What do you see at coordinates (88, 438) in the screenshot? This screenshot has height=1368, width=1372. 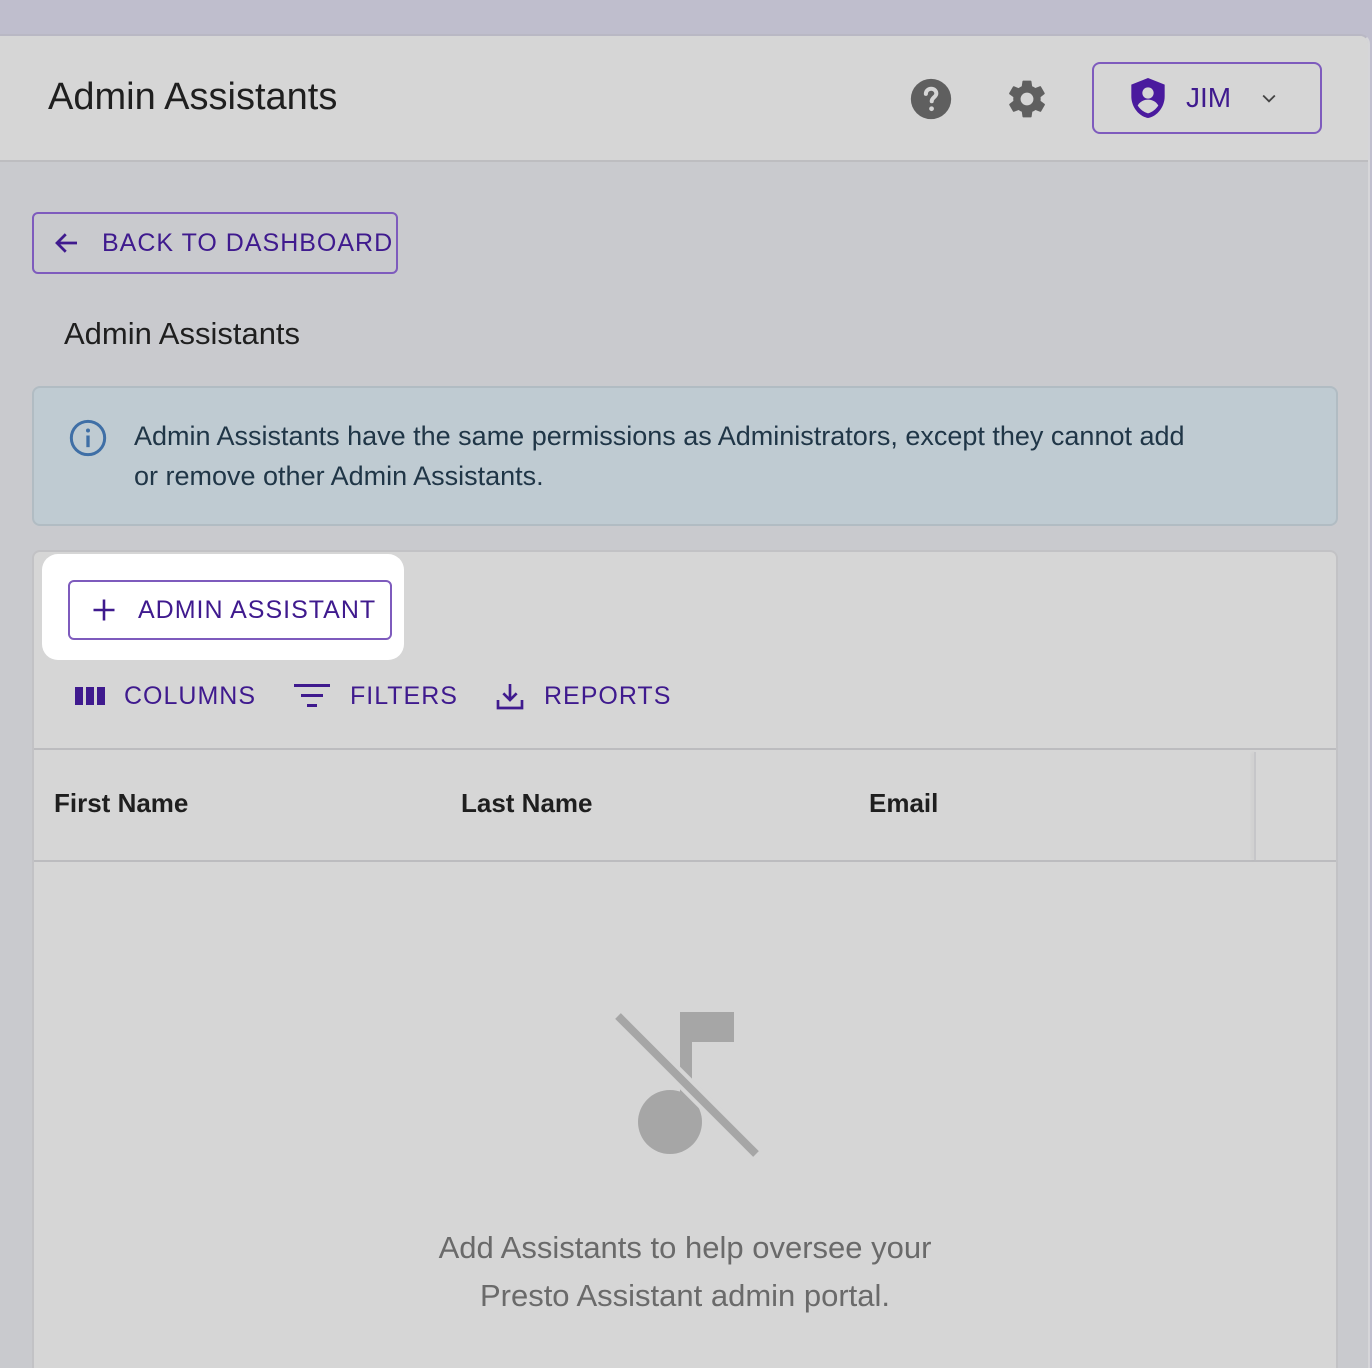 I see `info-icon` at bounding box center [88, 438].